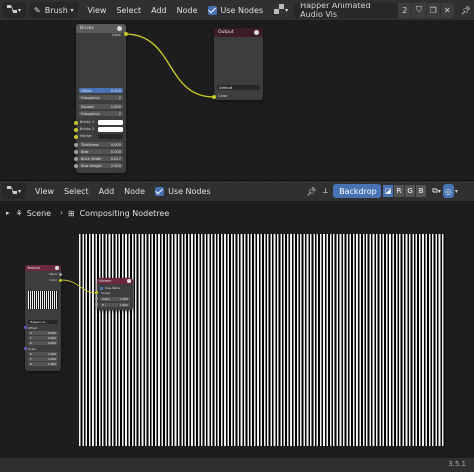  What do you see at coordinates (43, 333) in the screenshot?
I see `offset-x-field: X 0.000` at bounding box center [43, 333].